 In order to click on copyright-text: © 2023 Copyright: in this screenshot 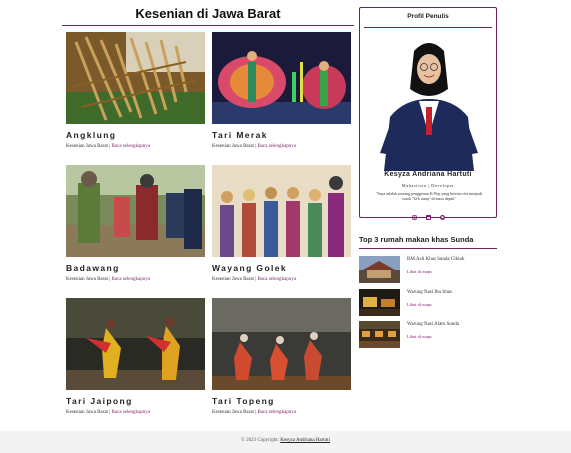, I will do `click(260, 440)`.